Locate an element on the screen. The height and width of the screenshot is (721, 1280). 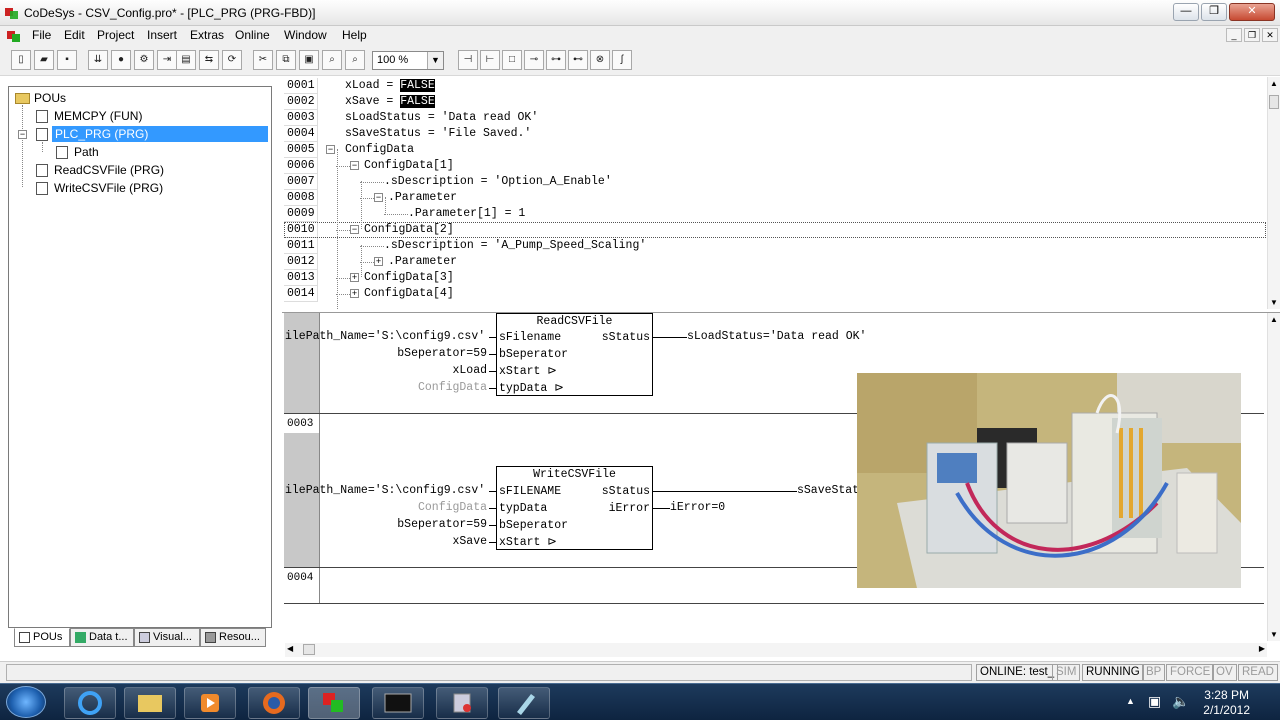
tree-item-readcsvfile: ReadCSVFile (PRG) is located at coordinates (109, 170).